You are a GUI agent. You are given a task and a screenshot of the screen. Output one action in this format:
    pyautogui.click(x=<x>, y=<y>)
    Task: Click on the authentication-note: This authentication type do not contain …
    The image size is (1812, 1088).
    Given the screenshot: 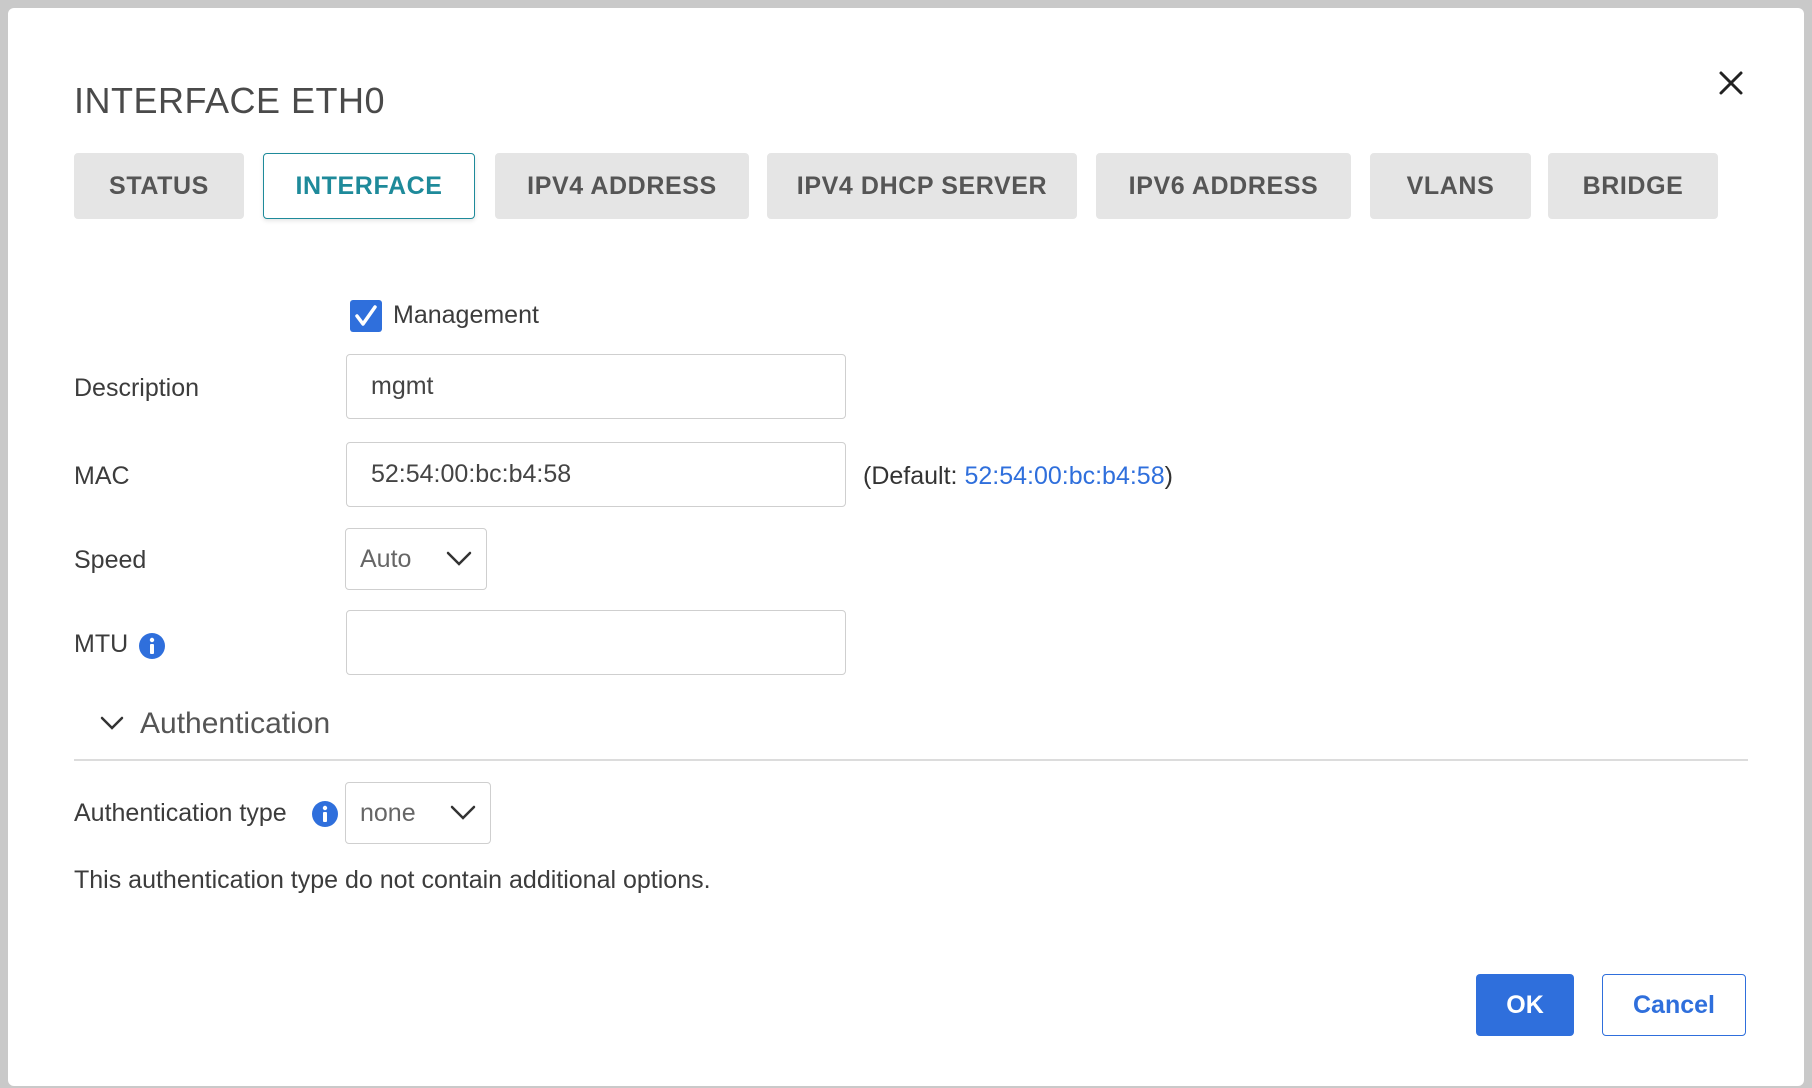 What is the action you would take?
    pyautogui.click(x=392, y=880)
    